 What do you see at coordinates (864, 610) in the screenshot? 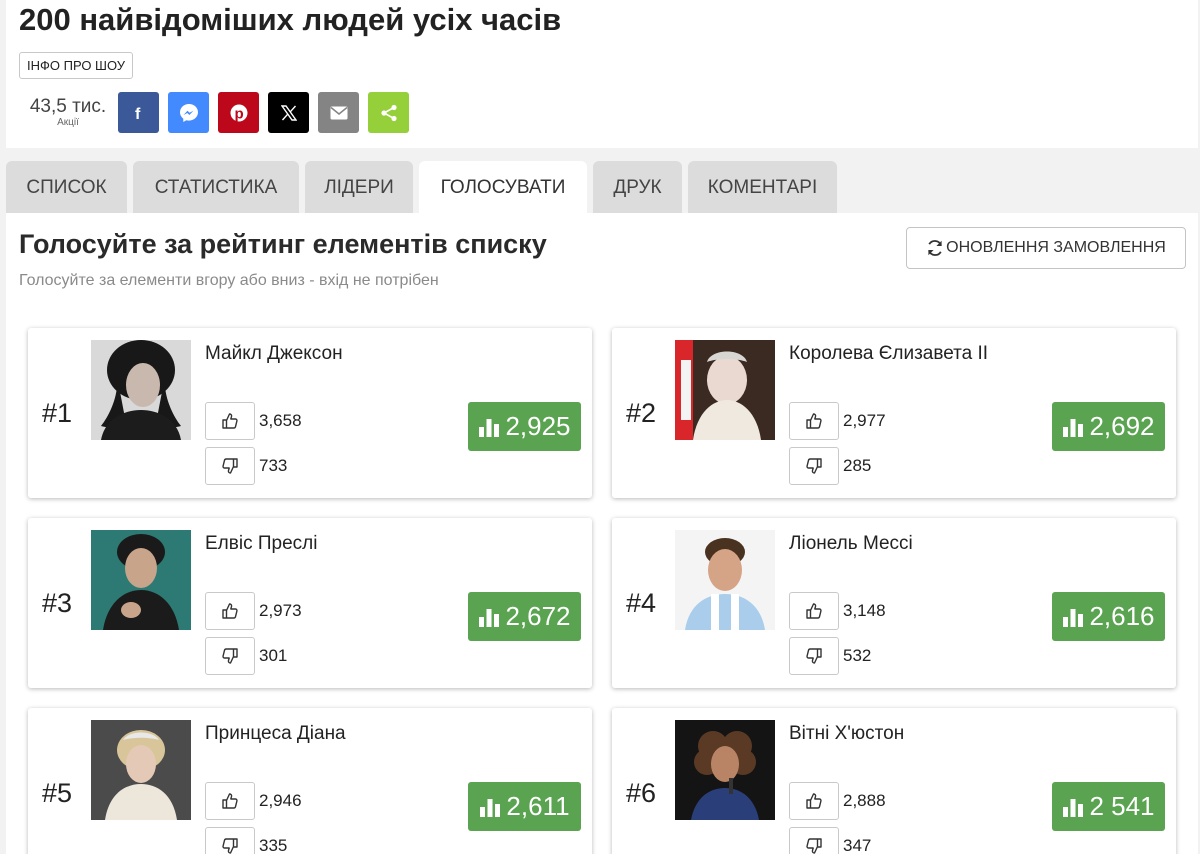
I see `upvote-count: 3,148` at bounding box center [864, 610].